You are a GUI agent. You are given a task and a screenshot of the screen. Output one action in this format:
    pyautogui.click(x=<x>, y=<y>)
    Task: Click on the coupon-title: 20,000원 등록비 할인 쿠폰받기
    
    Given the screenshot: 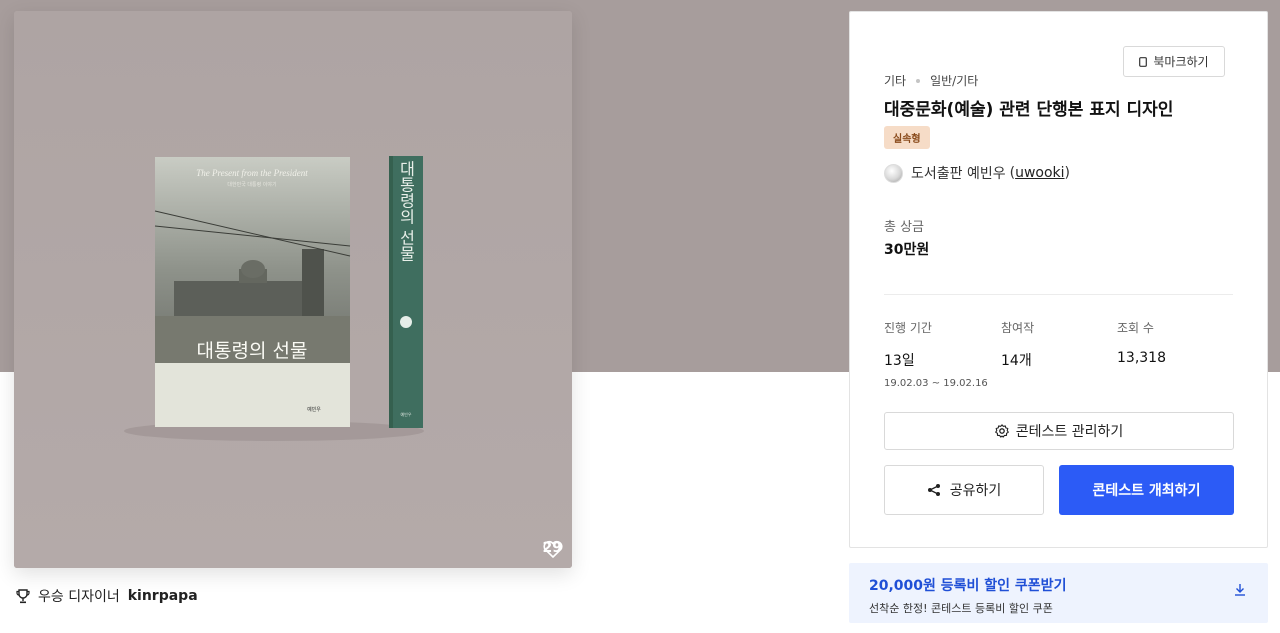 What is the action you would take?
    pyautogui.click(x=968, y=586)
    